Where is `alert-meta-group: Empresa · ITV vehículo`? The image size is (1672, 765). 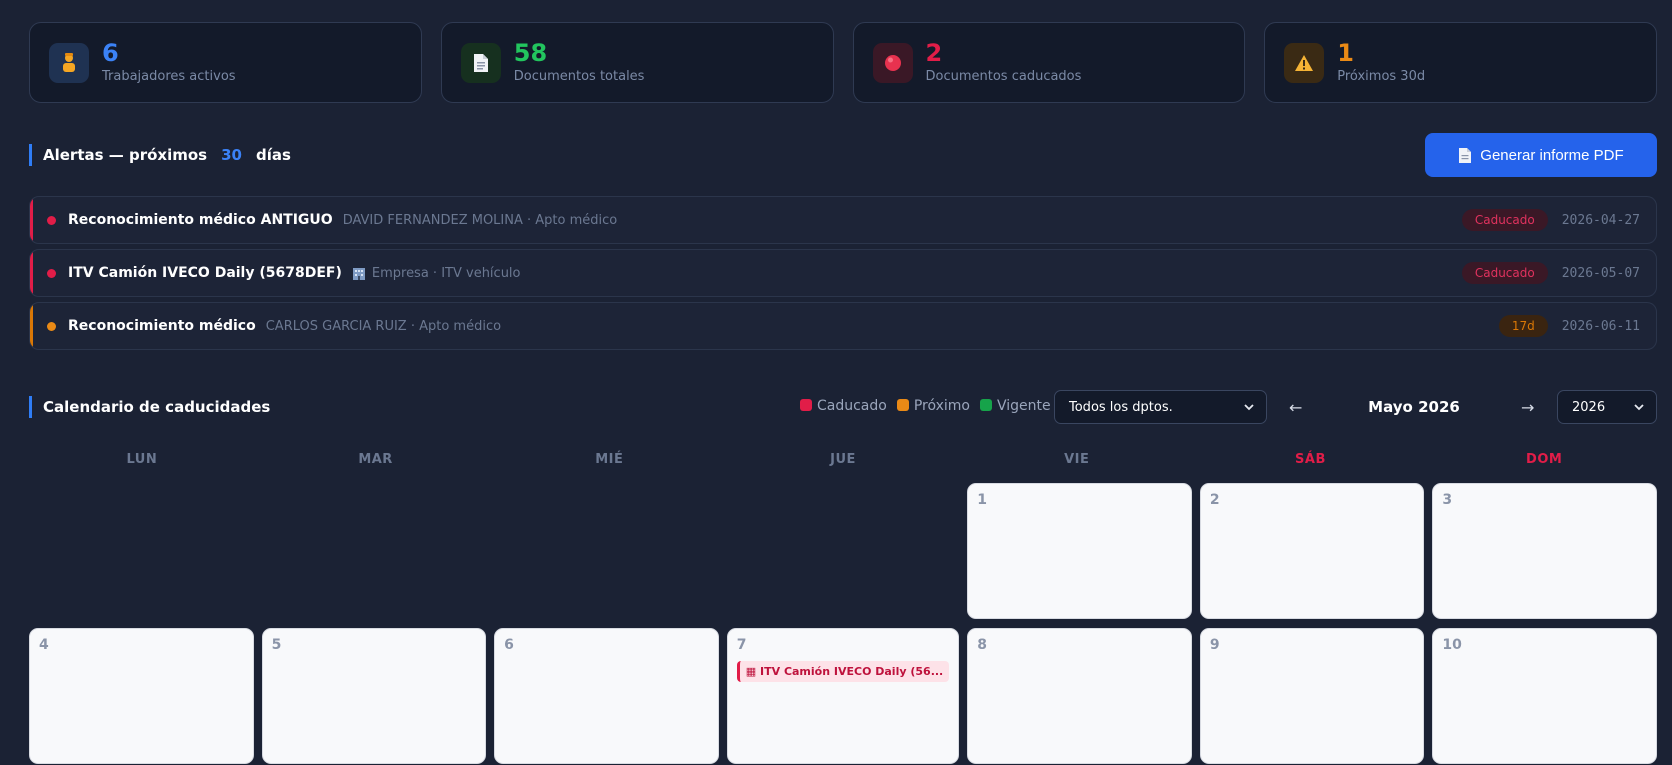
alert-meta-group: Empresa · ITV vehículo is located at coordinates (436, 273).